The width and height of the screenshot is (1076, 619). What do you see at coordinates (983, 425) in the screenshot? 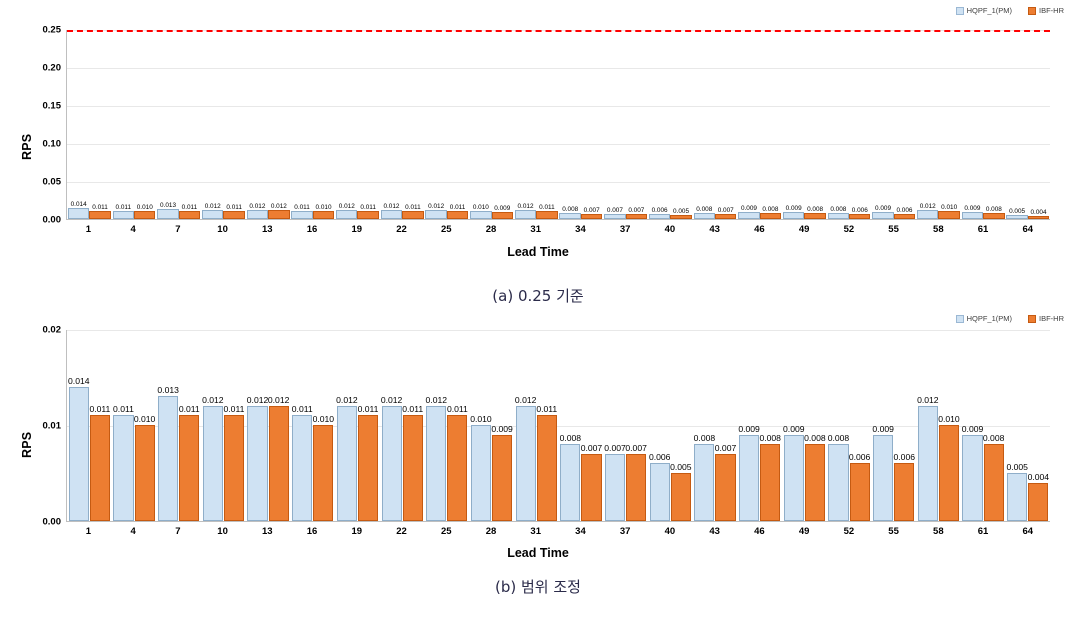
I see `bar-group: 0.009 0.008` at bounding box center [983, 425].